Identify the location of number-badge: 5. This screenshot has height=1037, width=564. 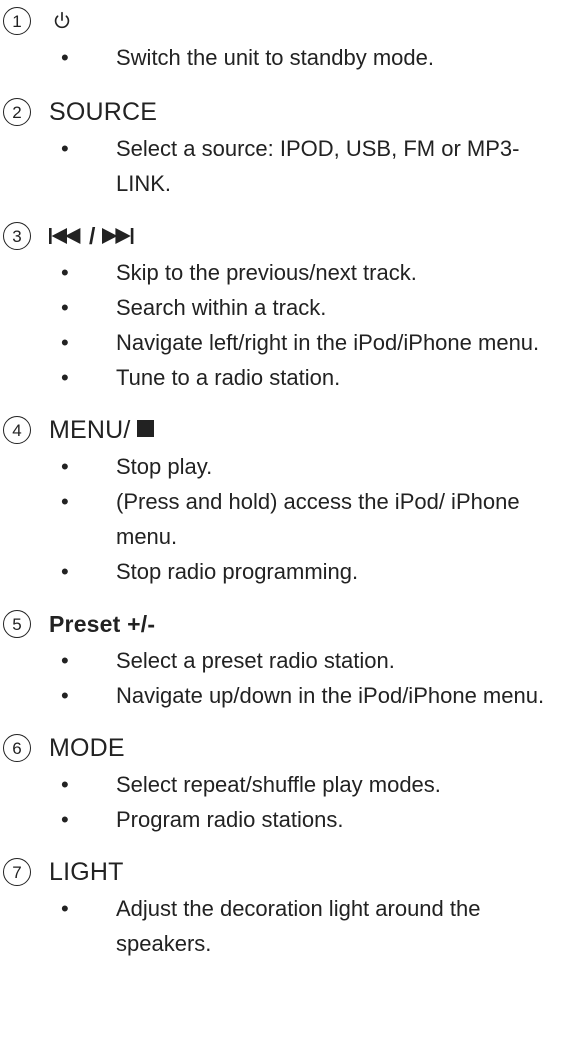
(17, 624).